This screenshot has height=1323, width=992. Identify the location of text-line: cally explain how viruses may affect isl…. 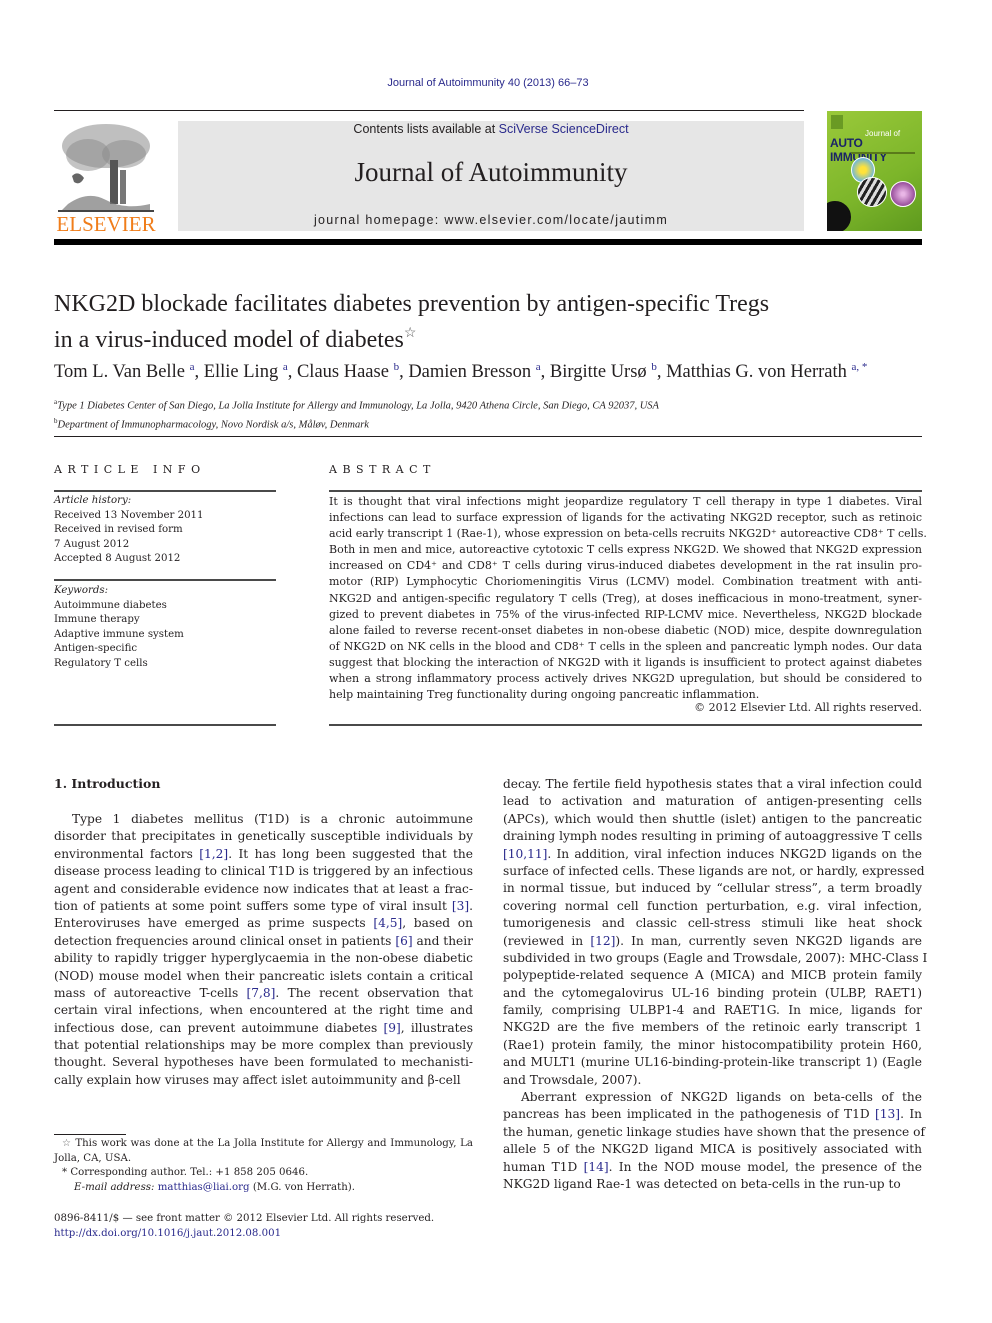
(257, 1079).